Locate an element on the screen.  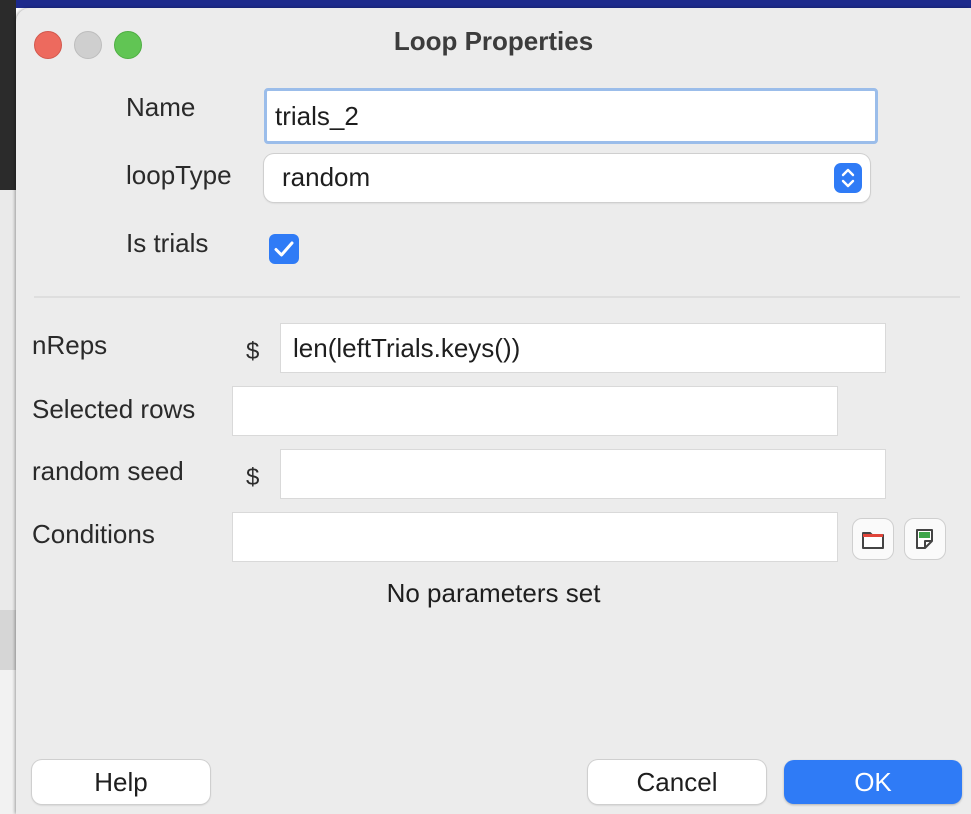
title-bar: Loop Properties is located at coordinates (493, 40).